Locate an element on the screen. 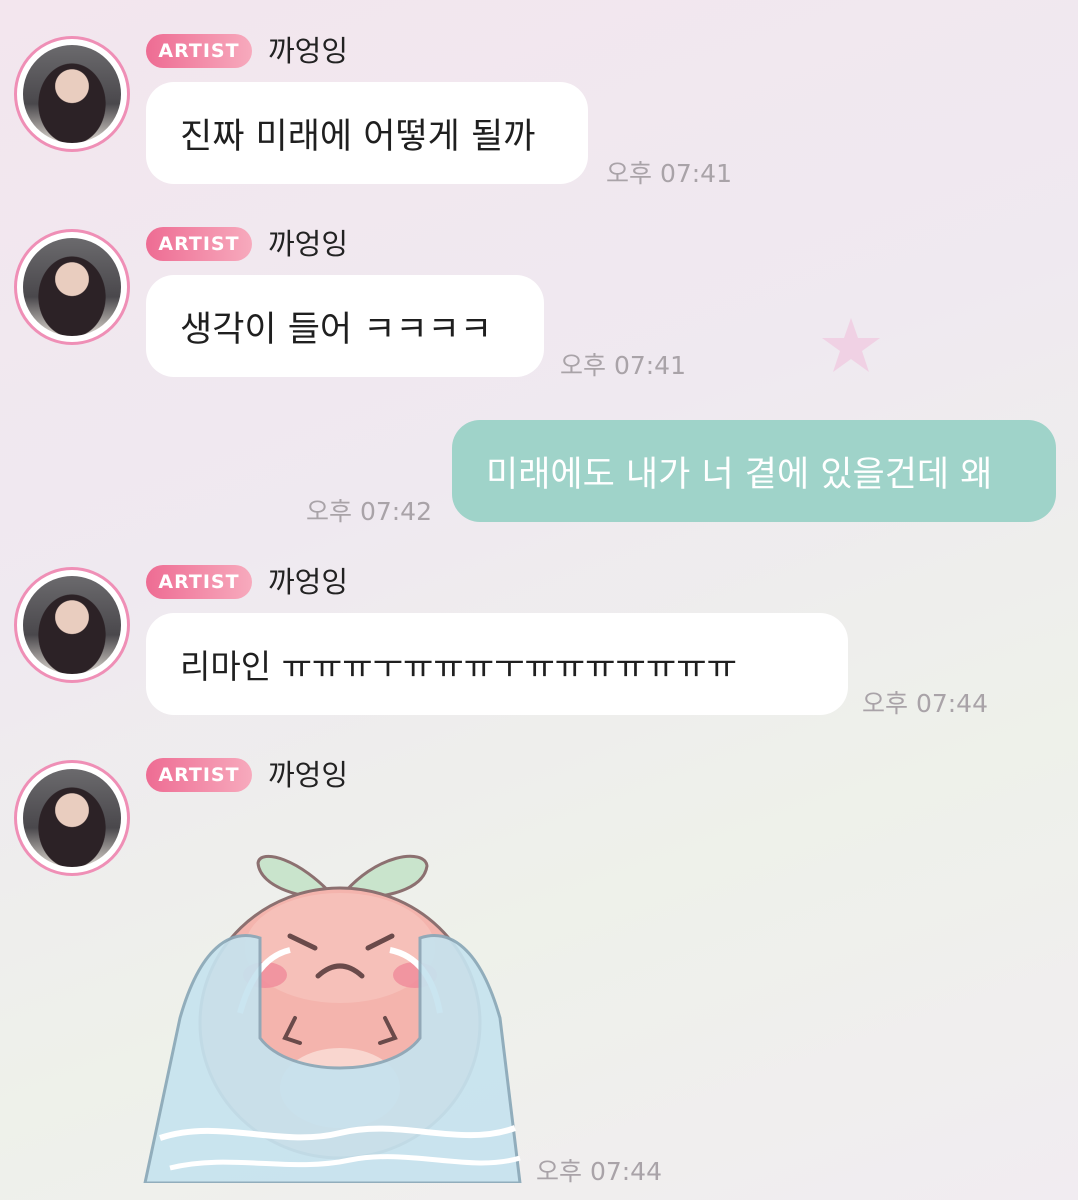 This screenshot has height=1200, width=1078. message-time: 오후 07:42 is located at coordinates (369, 511).